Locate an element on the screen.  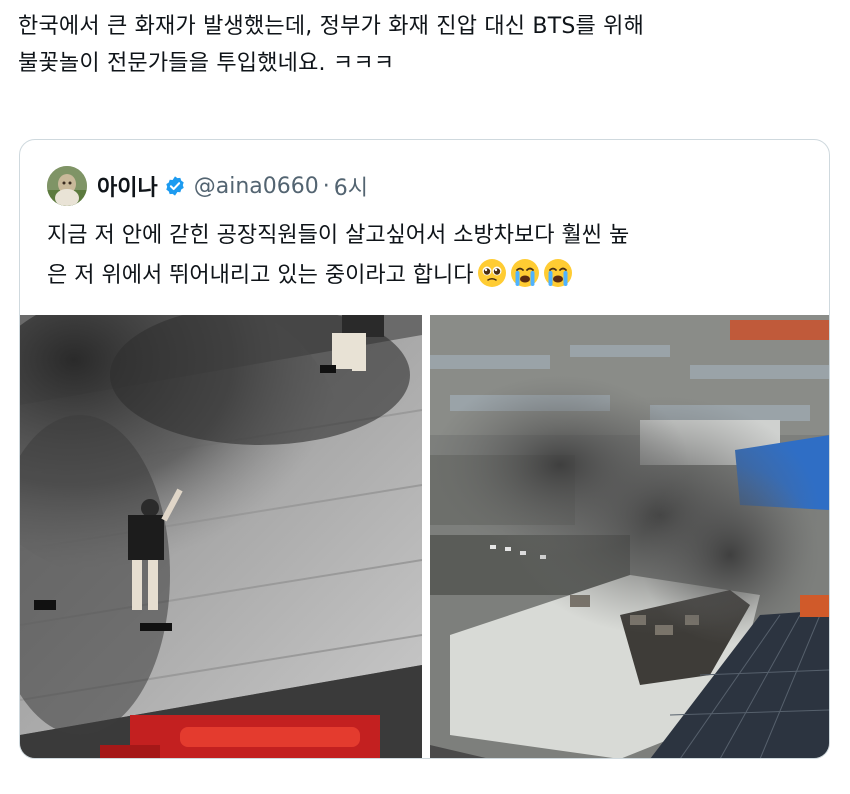
quoted-display-name: 아이나 is located at coordinates (127, 186).